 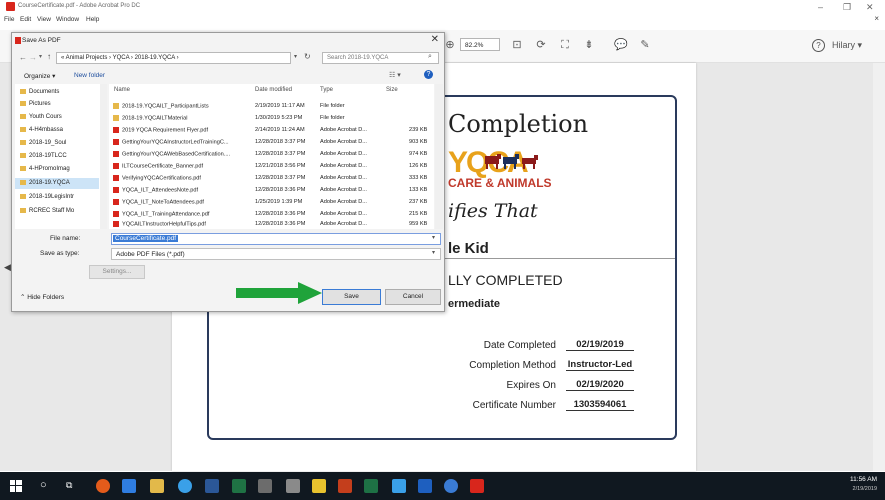 What do you see at coordinates (589, 45) in the screenshot?
I see `page-display-icon: ⇟` at bounding box center [589, 45].